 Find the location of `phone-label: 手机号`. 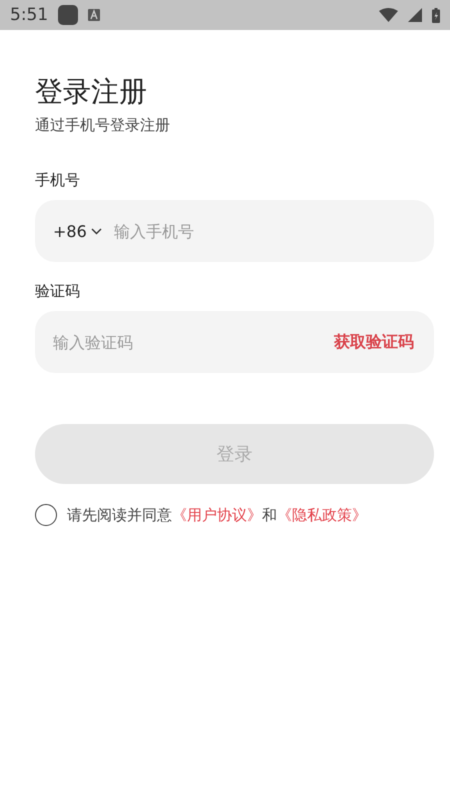

phone-label: 手机号 is located at coordinates (58, 180).